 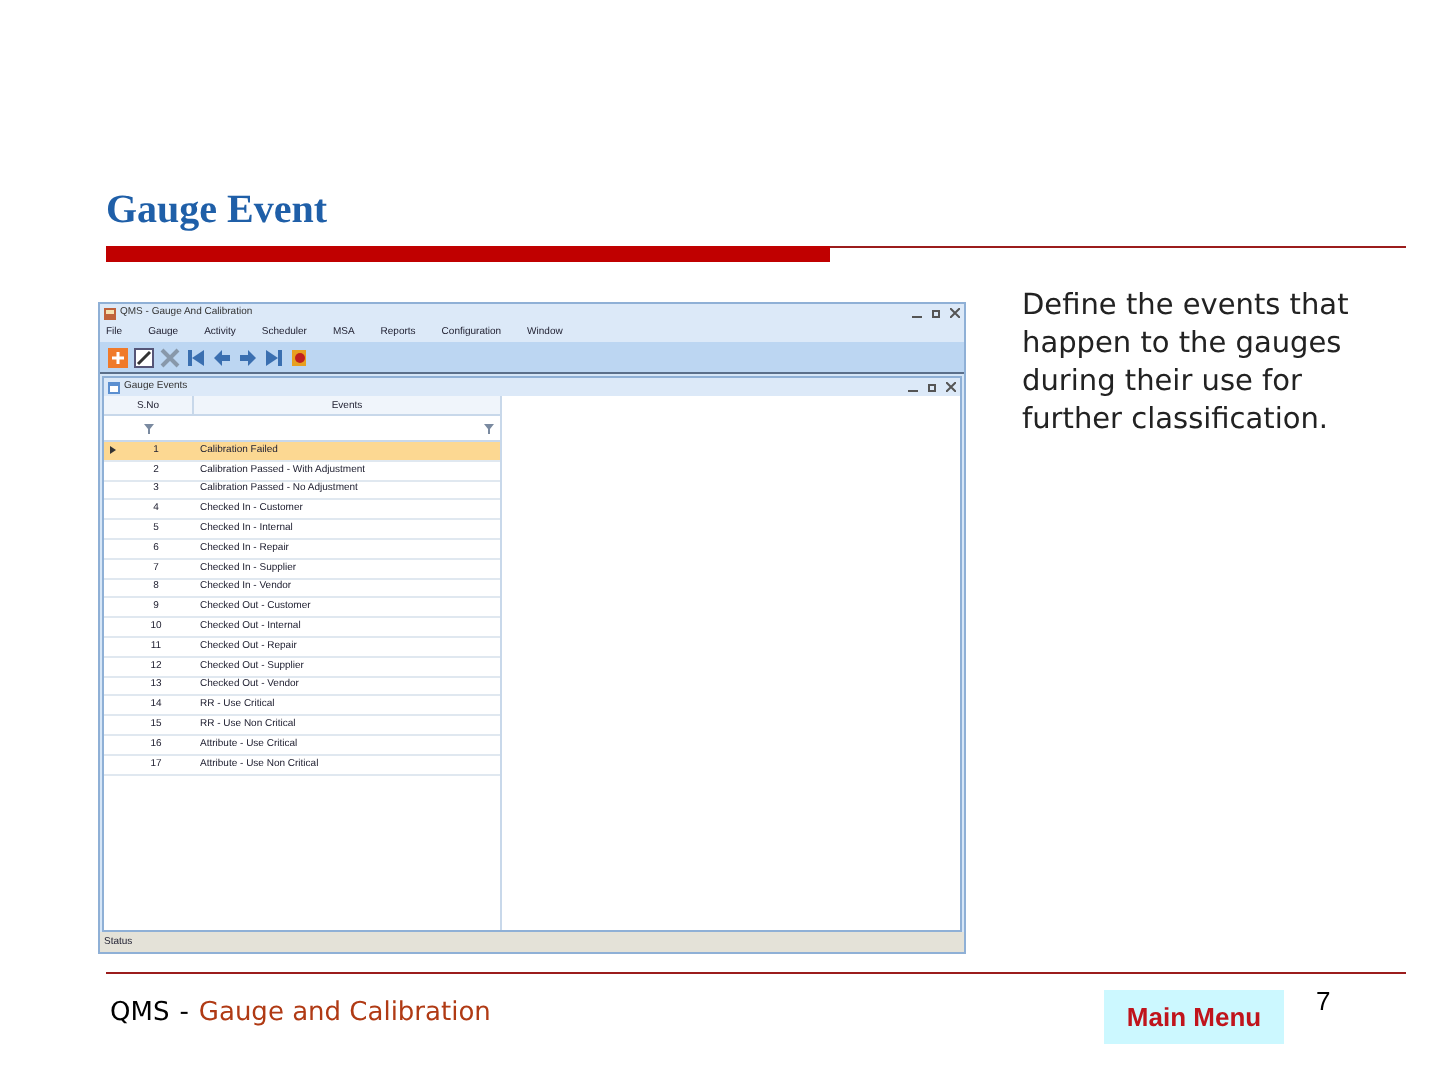 I want to click on edit-icon, so click(x=144, y=357).